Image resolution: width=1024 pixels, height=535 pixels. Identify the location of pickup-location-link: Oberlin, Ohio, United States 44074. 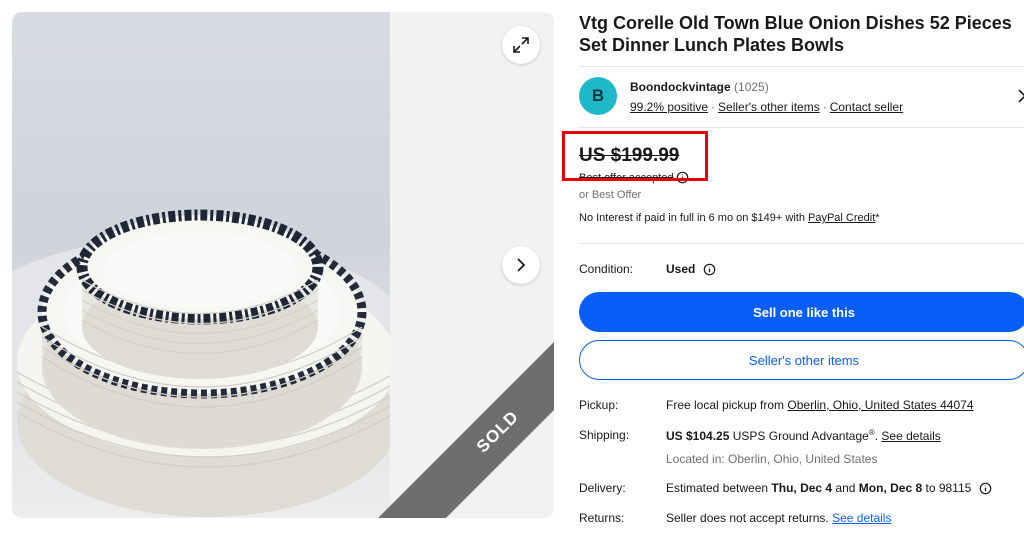
(880, 405).